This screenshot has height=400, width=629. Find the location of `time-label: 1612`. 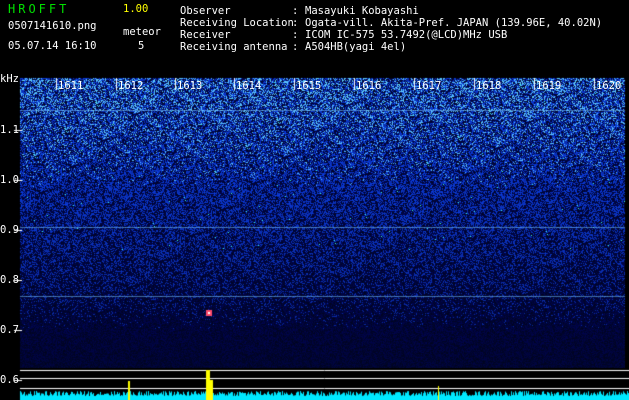

time-label: 1612 is located at coordinates (131, 86).